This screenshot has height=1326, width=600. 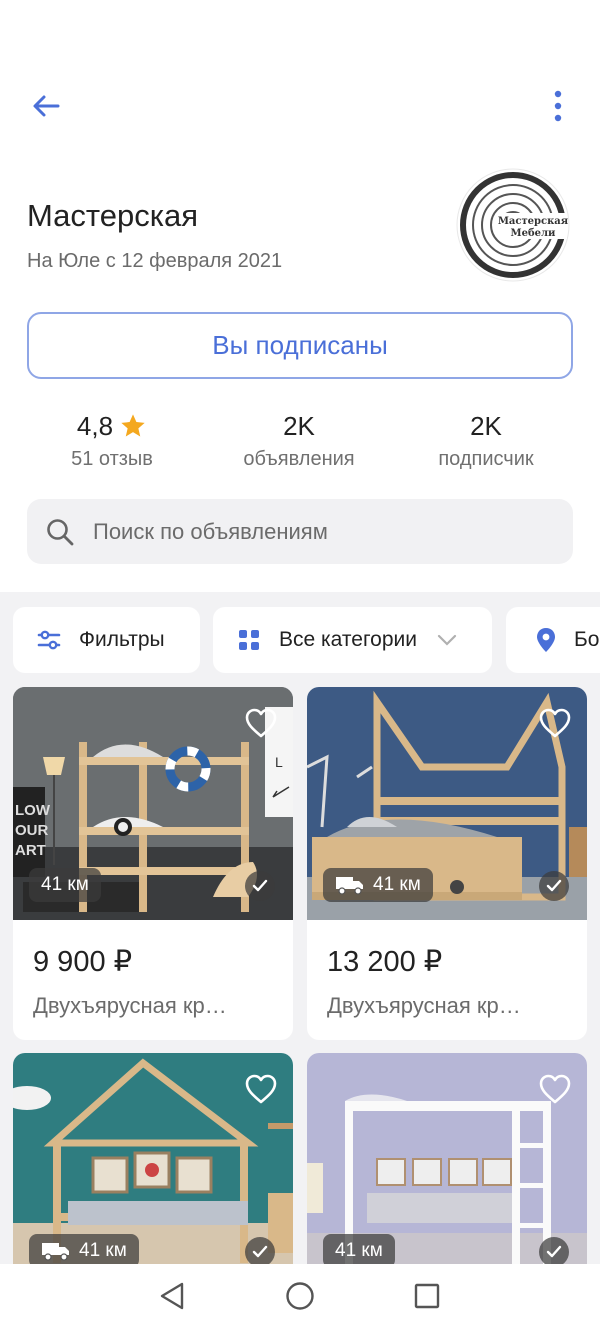 What do you see at coordinates (49, 640) in the screenshot?
I see `sliders-icon` at bounding box center [49, 640].